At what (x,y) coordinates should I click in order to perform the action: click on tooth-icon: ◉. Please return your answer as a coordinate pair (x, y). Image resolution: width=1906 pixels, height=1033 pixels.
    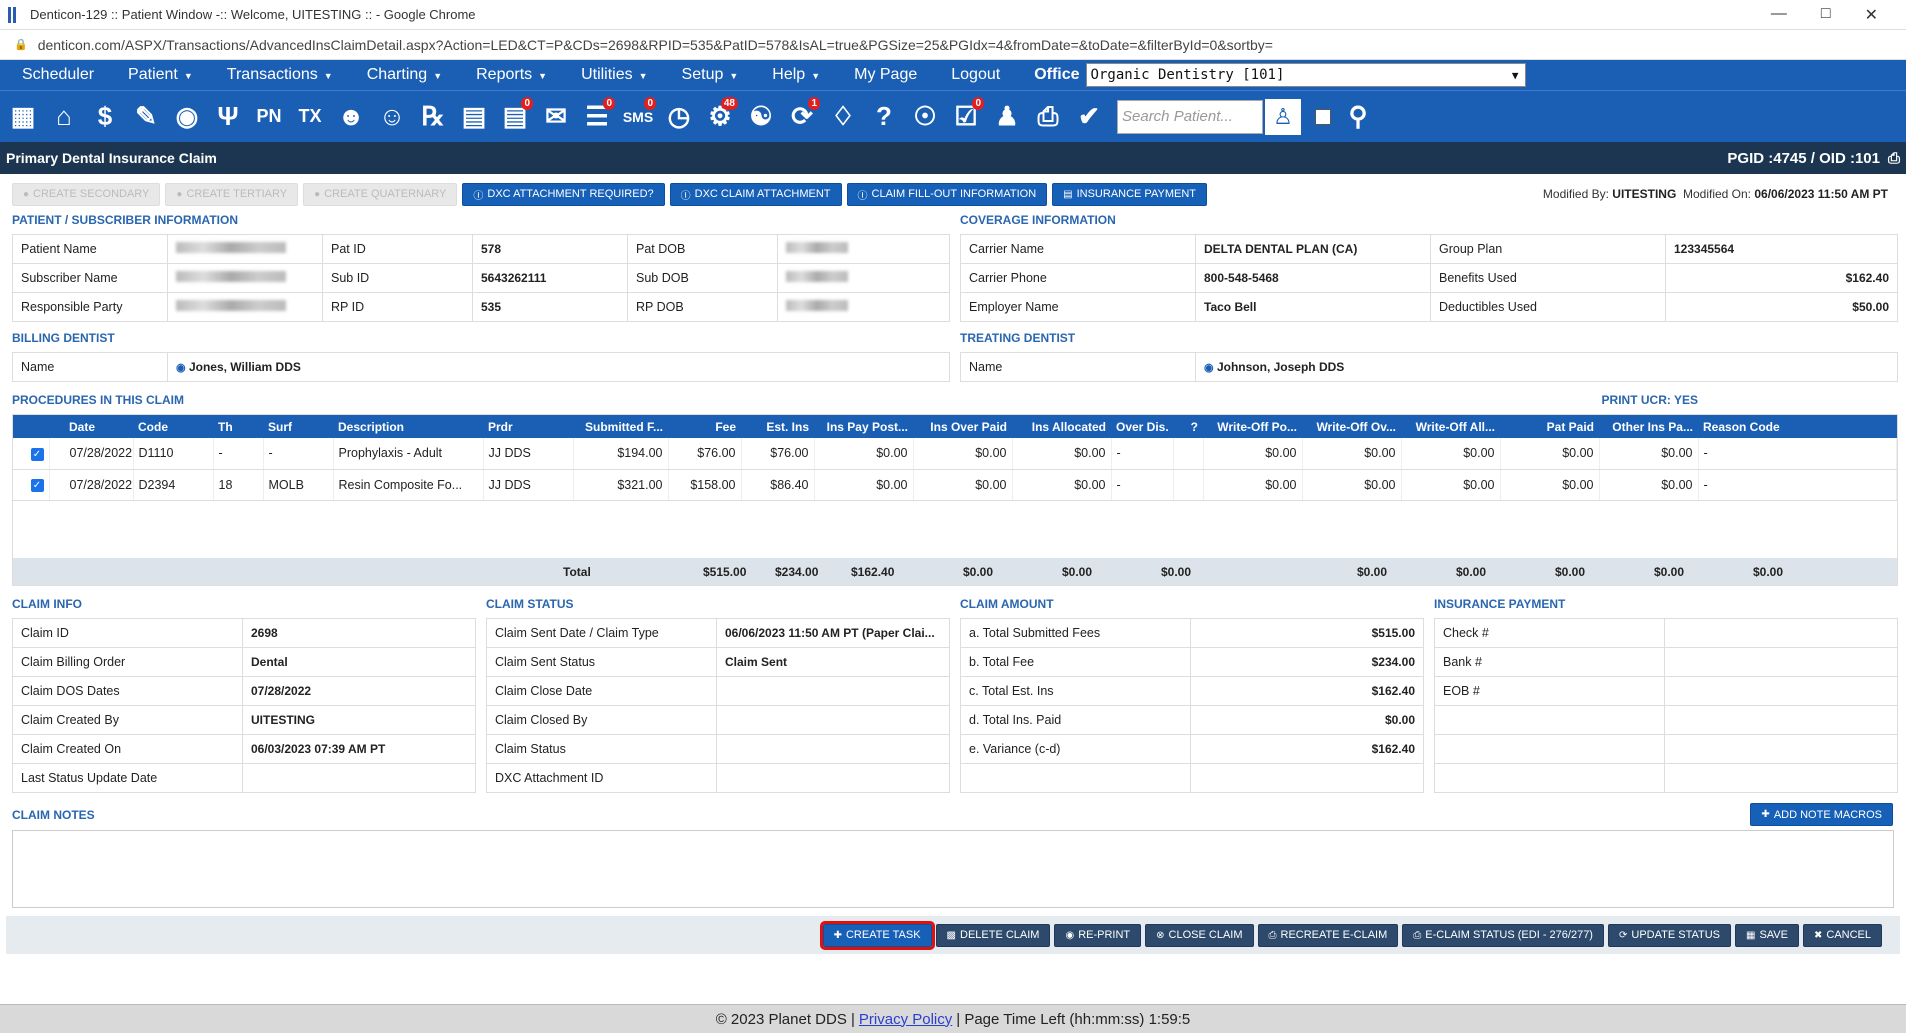
    Looking at the image, I should click on (187, 117).